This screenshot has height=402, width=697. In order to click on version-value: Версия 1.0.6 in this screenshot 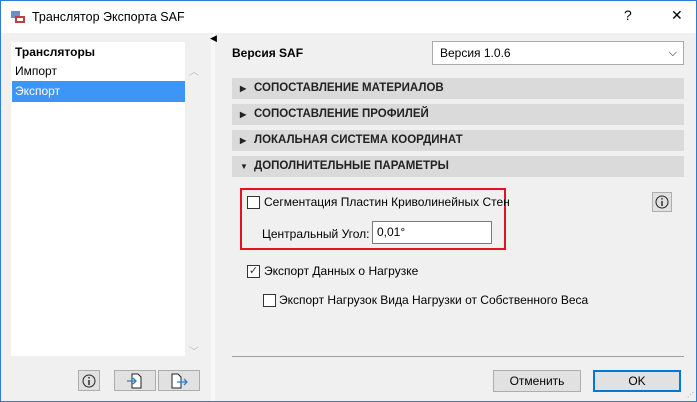, I will do `click(475, 53)`.